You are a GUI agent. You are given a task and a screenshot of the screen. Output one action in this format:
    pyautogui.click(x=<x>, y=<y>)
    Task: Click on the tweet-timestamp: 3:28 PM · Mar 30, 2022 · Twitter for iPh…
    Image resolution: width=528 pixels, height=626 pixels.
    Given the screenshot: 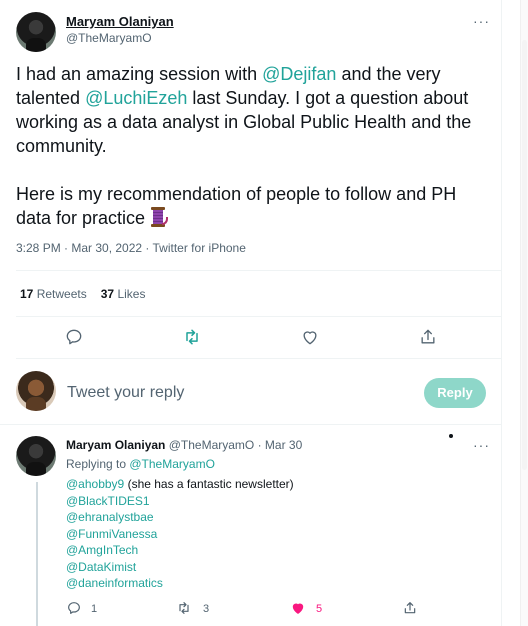 What is the action you would take?
    pyautogui.click(x=131, y=248)
    